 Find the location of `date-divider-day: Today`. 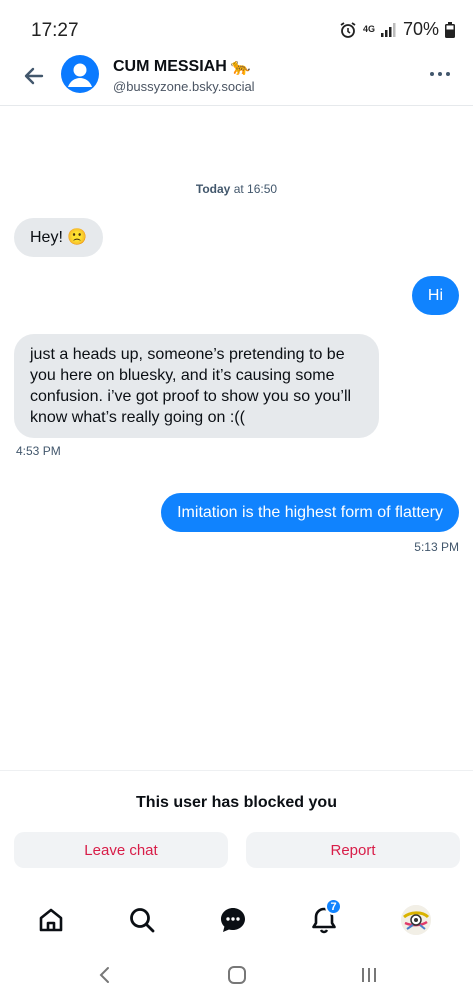

date-divider-day: Today is located at coordinates (213, 189).